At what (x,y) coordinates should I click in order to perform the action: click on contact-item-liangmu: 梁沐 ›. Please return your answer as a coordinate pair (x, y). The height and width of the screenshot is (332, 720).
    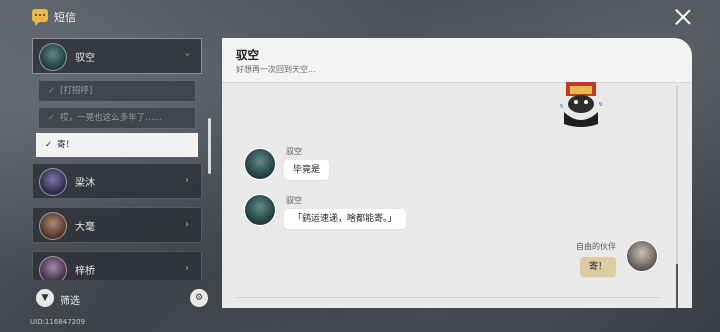
    Looking at the image, I should click on (117, 181).